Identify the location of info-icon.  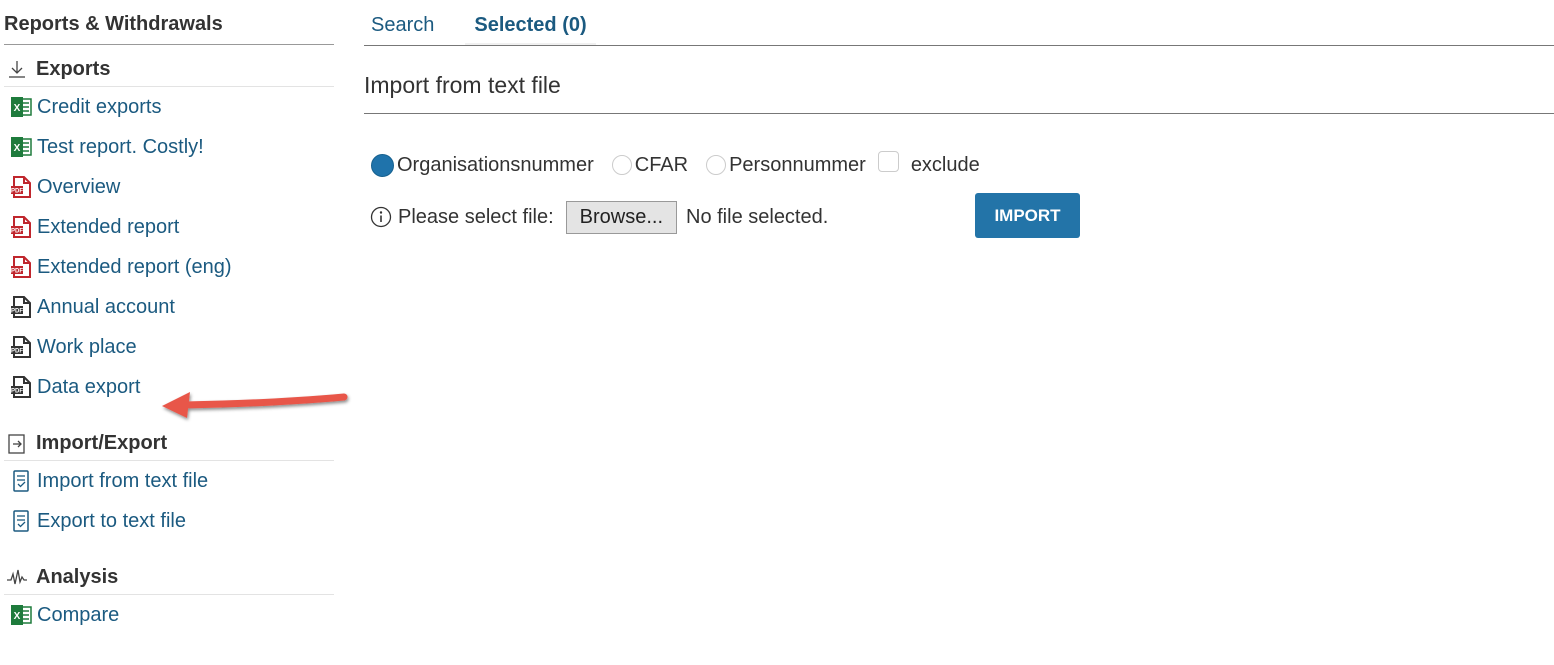
(381, 217).